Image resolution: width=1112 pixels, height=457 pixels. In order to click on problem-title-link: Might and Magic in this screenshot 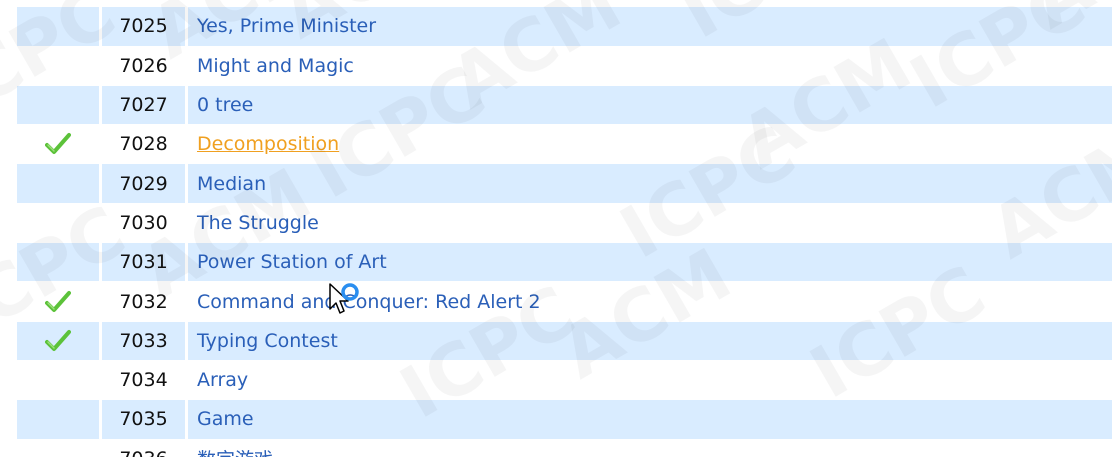, I will do `click(275, 66)`.